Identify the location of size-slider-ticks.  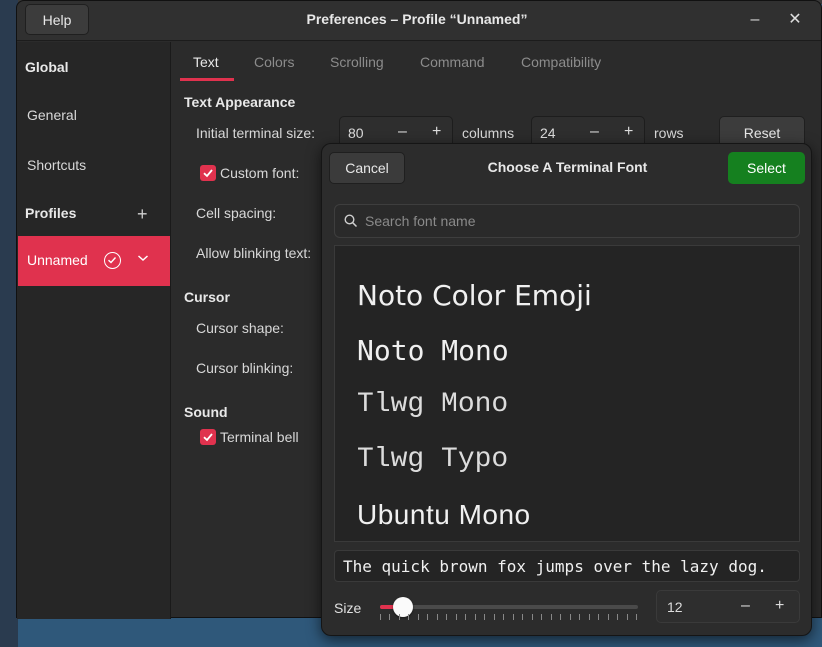
(509, 618).